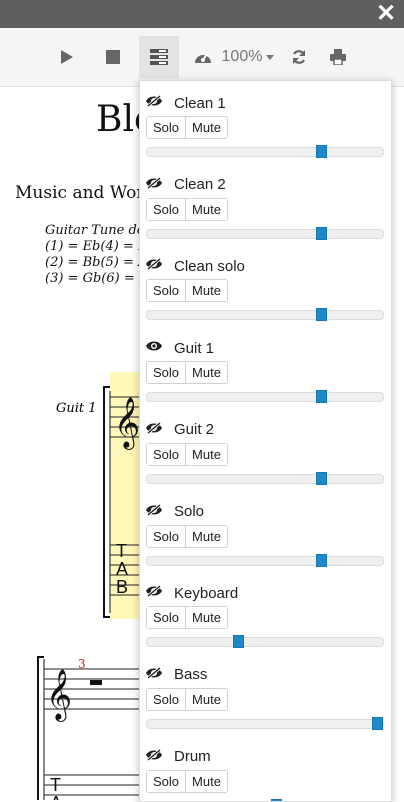 The width and height of the screenshot is (404, 802). Describe the element at coordinates (194, 348) in the screenshot. I see `track-name: Guit 1` at that location.